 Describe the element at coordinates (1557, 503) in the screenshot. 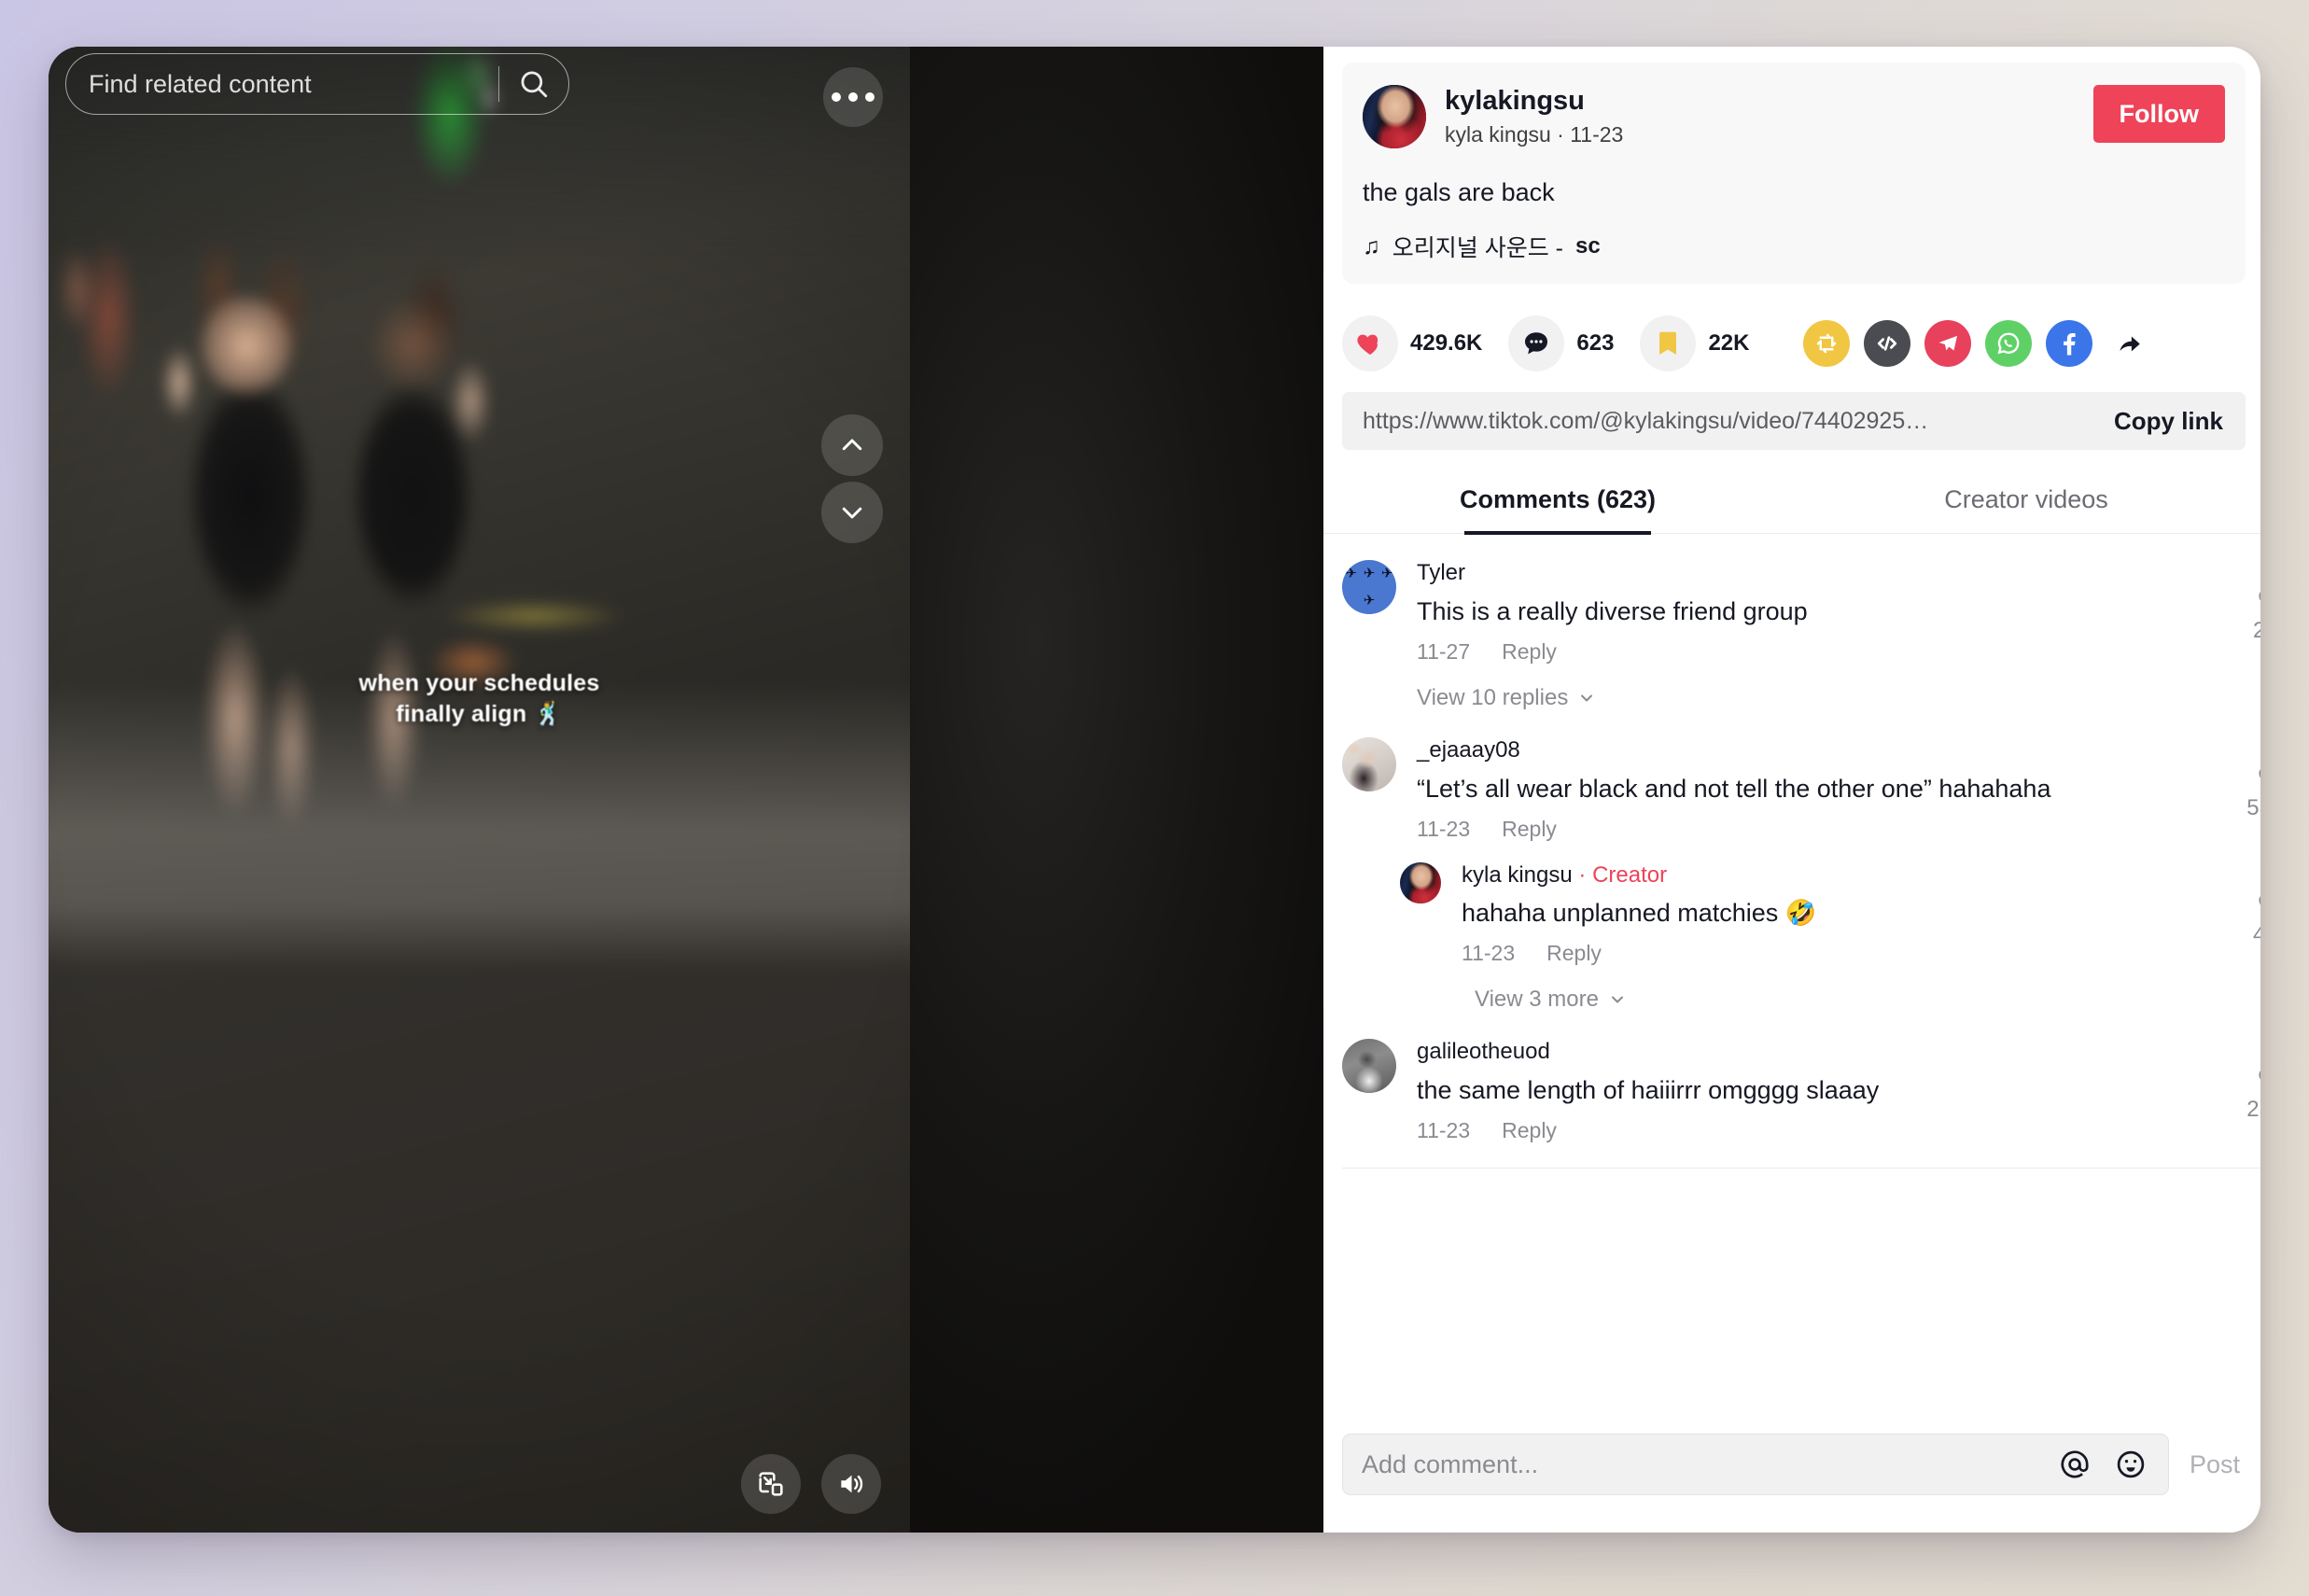

I see `tab-comments: Comments (623)` at that location.